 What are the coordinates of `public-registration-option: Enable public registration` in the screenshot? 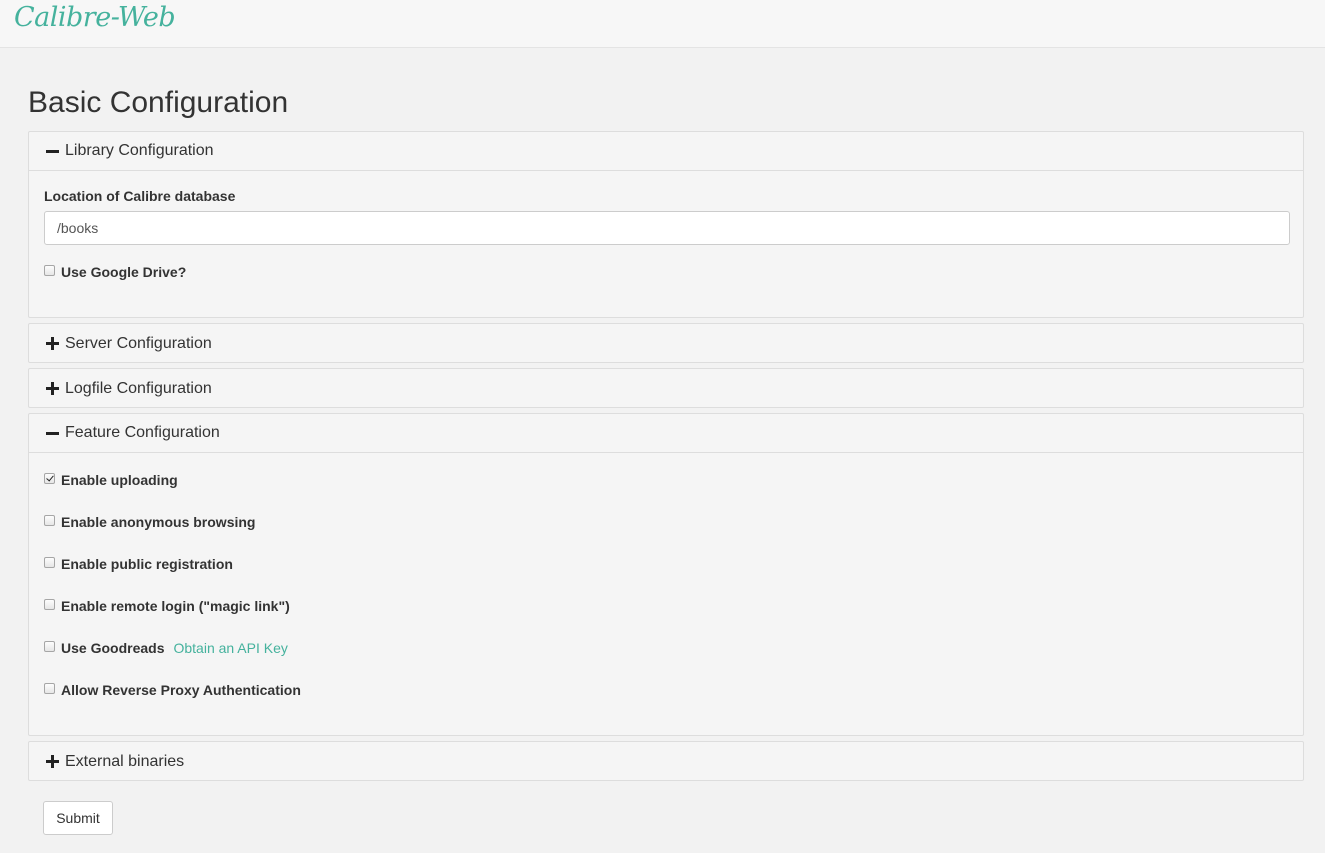 It's located at (138, 564).